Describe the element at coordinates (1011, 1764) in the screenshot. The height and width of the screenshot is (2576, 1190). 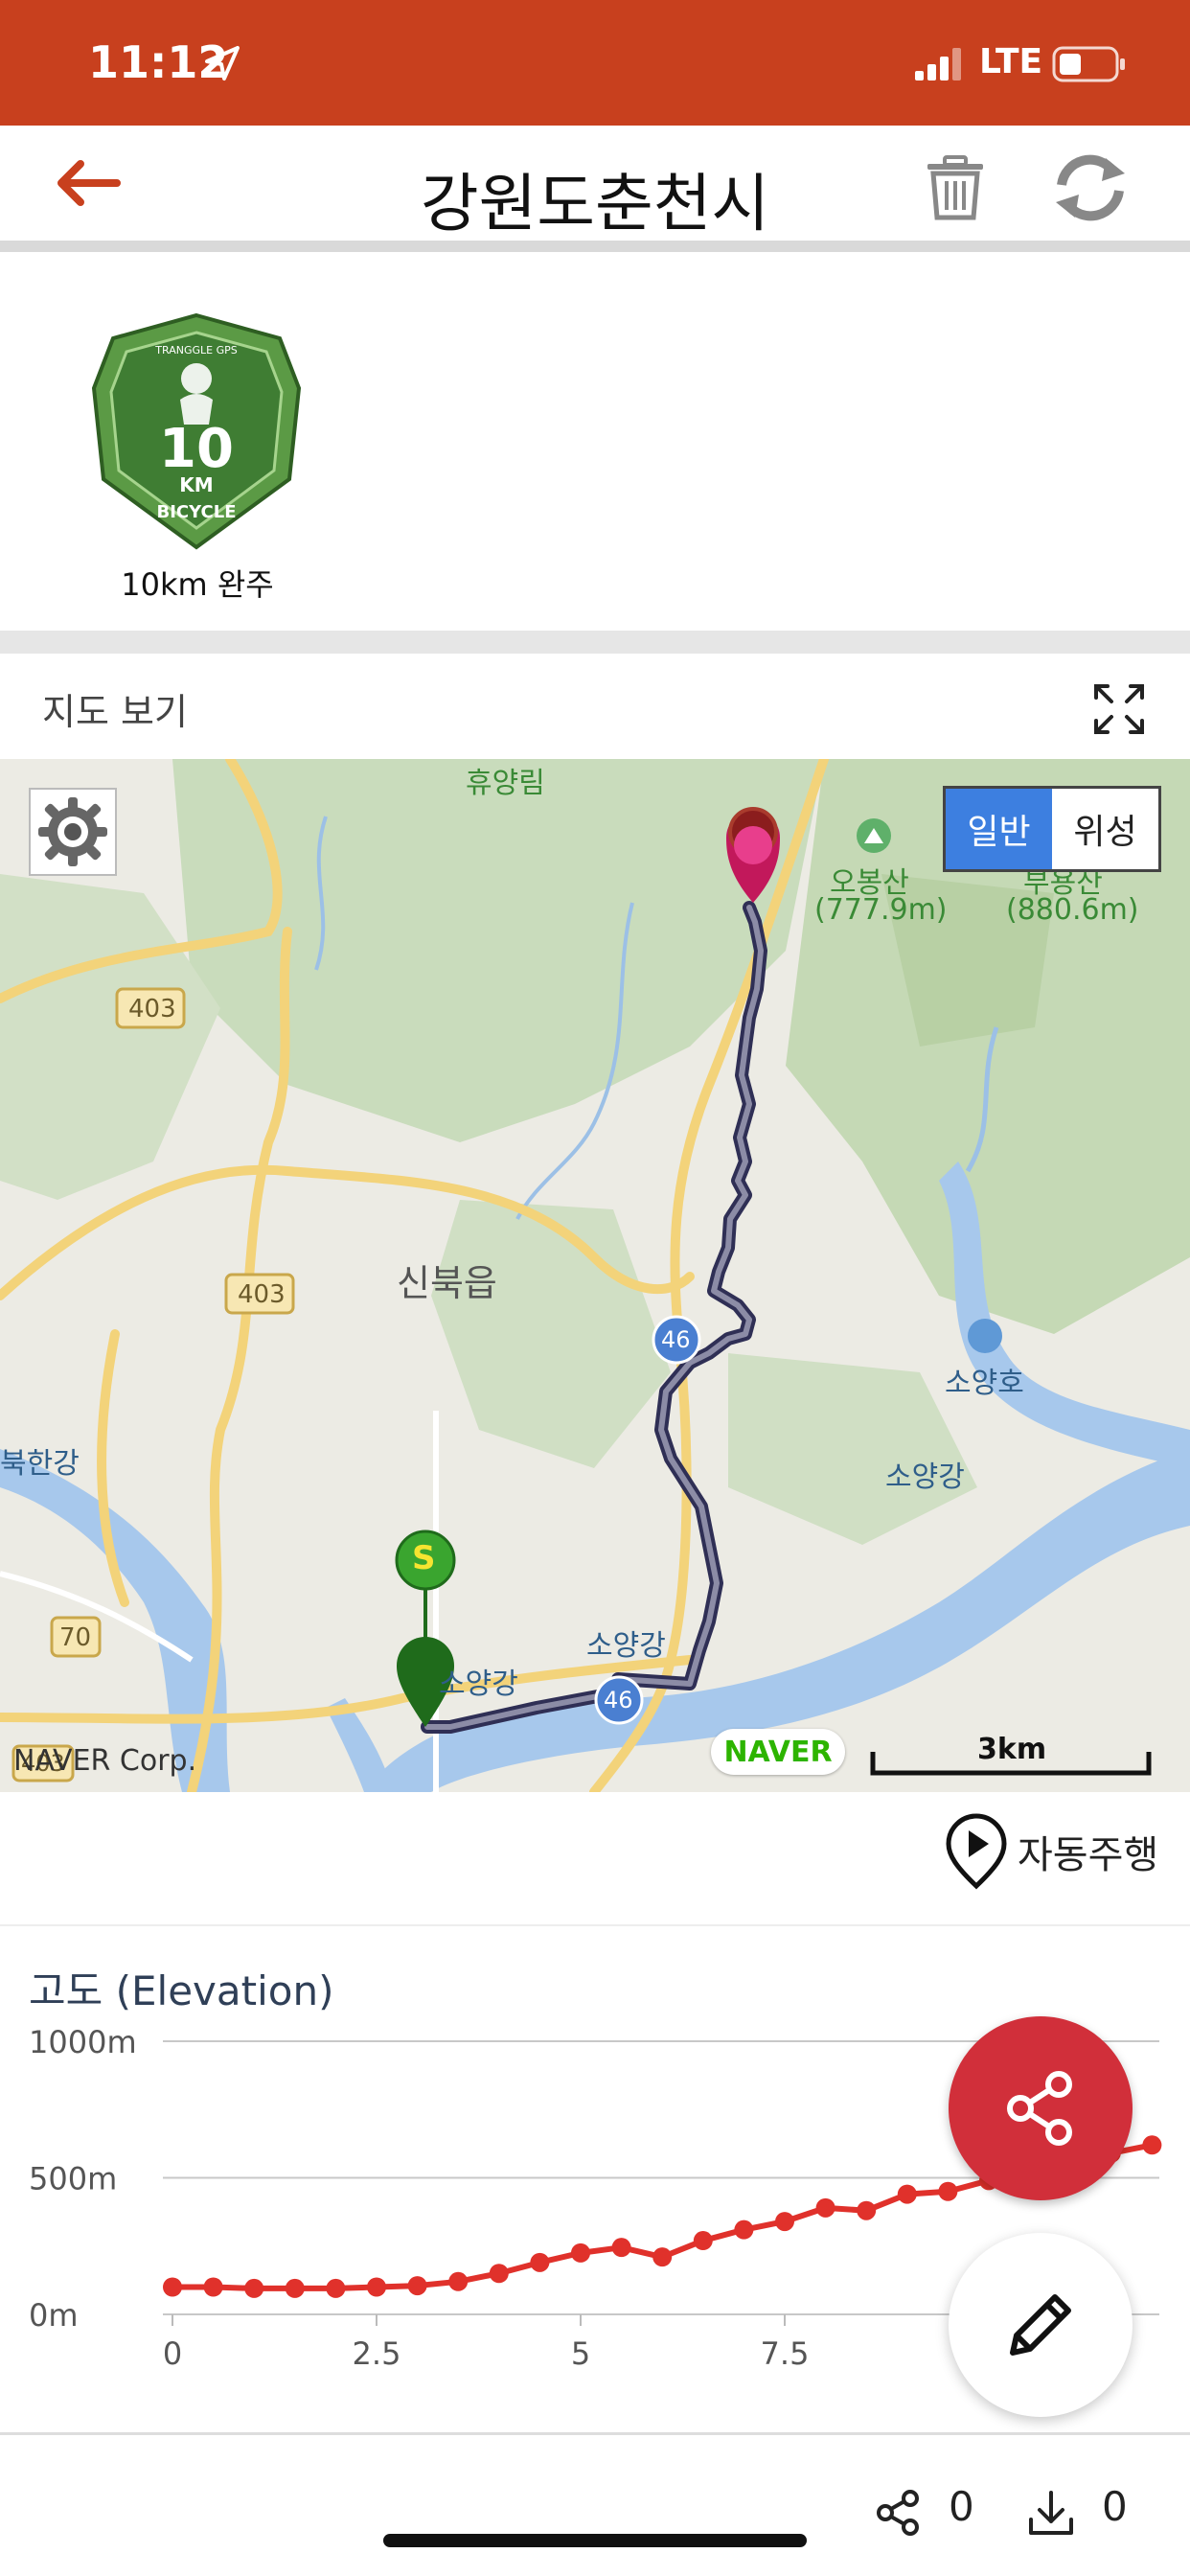
I see `map-scale-bar` at that location.